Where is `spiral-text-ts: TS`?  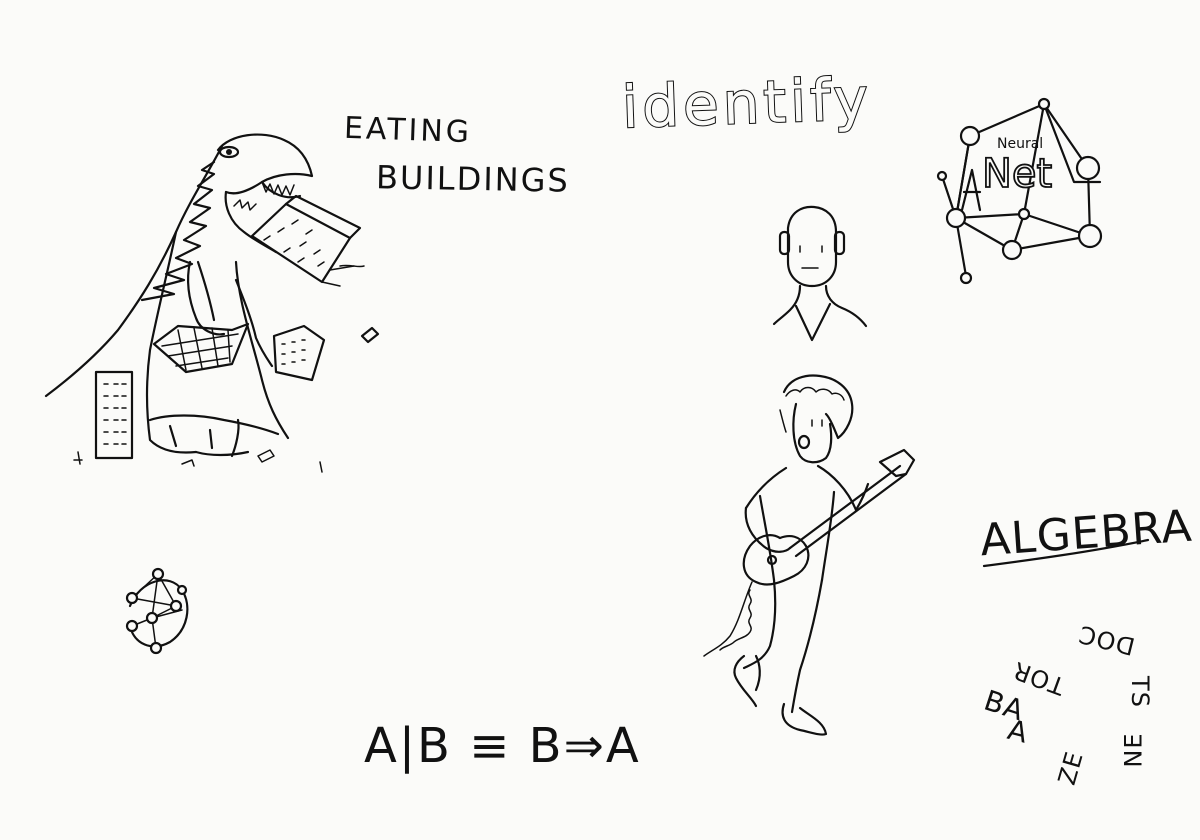
spiral-text-ts: TS is located at coordinates (1139, 692).